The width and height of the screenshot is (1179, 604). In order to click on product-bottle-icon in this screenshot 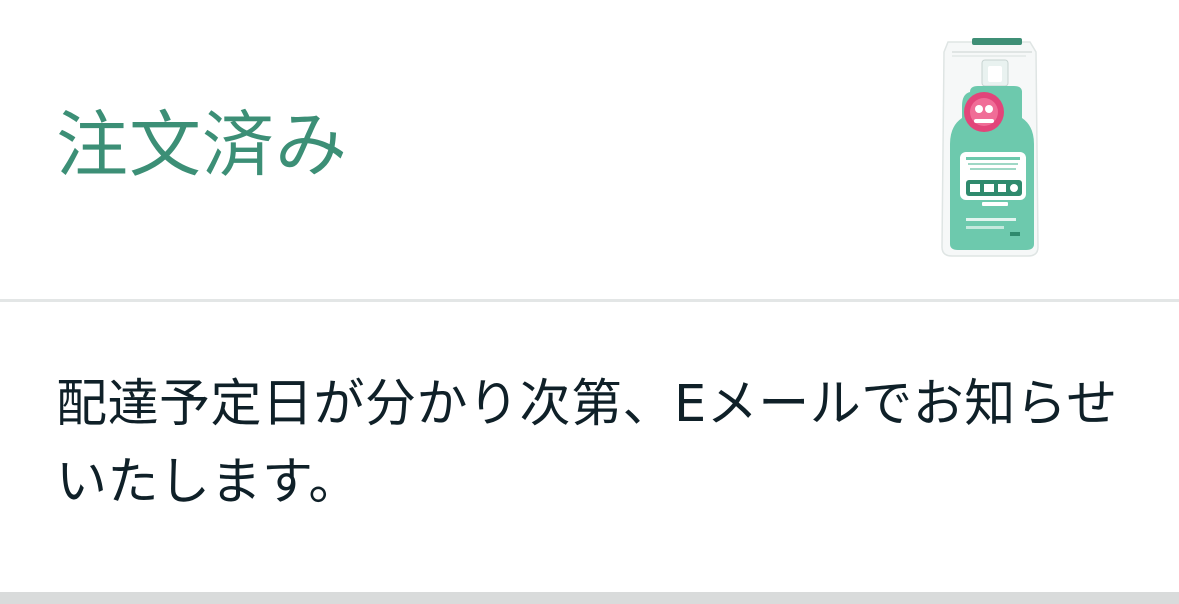, I will do `click(990, 147)`.